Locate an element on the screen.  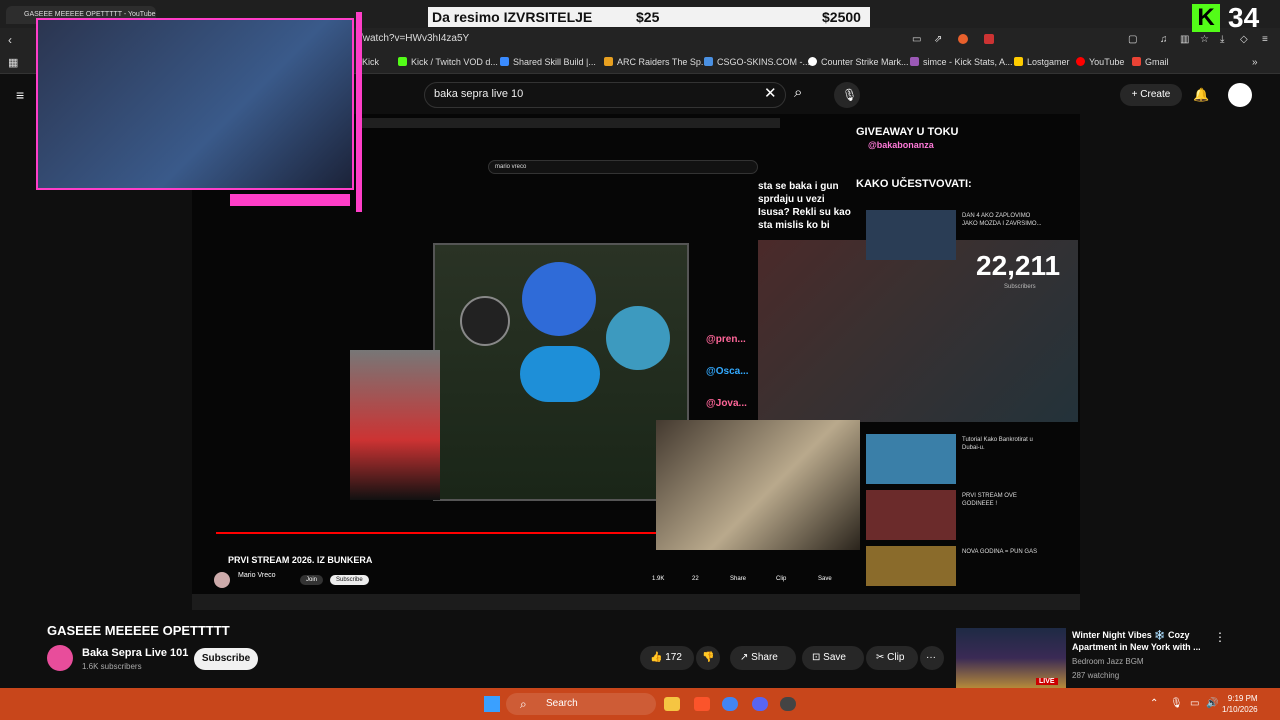
like-button: 👍 172 is located at coordinates (667, 658).